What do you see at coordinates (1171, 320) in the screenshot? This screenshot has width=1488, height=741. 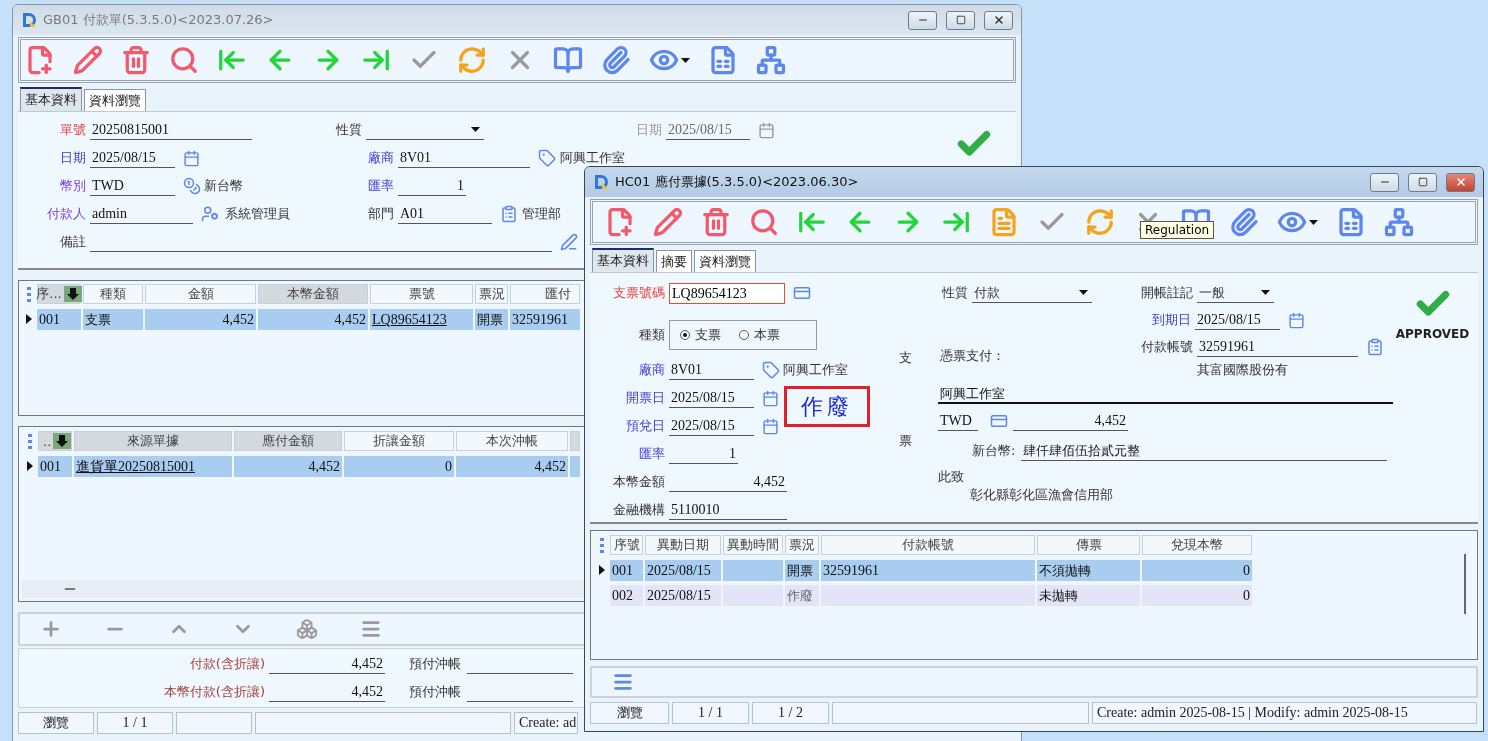 I see `field-label: 到期日` at bounding box center [1171, 320].